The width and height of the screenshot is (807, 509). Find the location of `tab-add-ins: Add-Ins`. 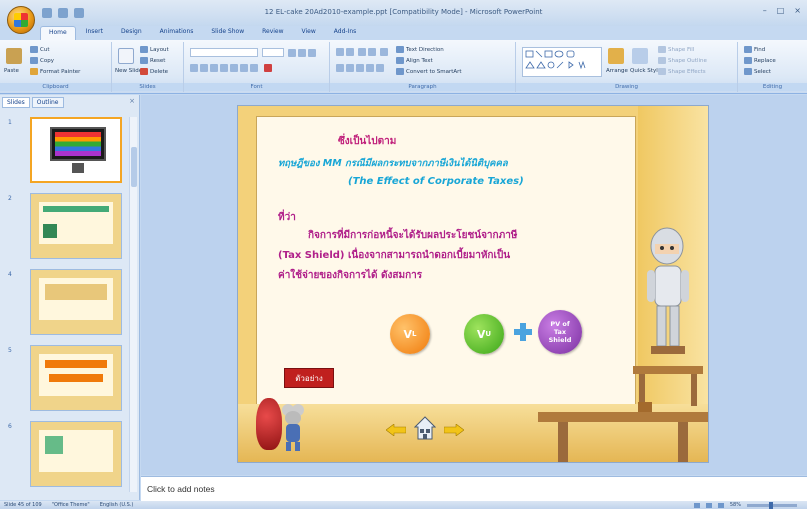

tab-add-ins: Add-Ins is located at coordinates (345, 33).